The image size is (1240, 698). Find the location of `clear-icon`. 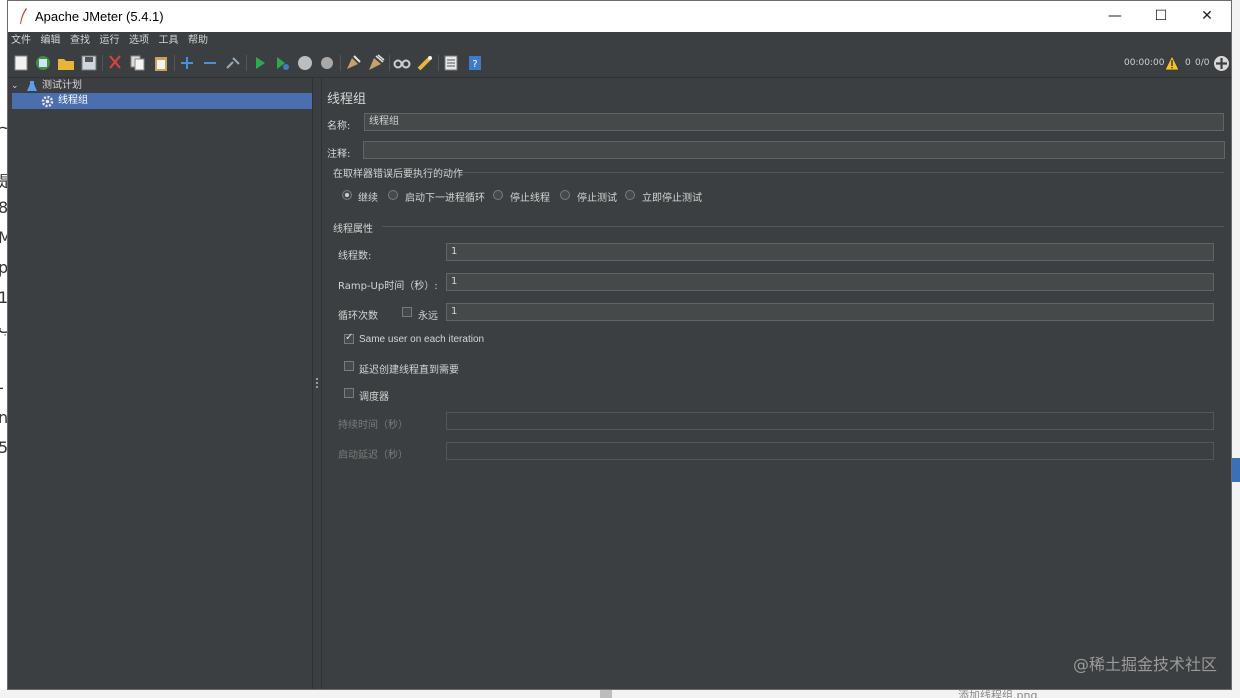

clear-icon is located at coordinates (353, 63).